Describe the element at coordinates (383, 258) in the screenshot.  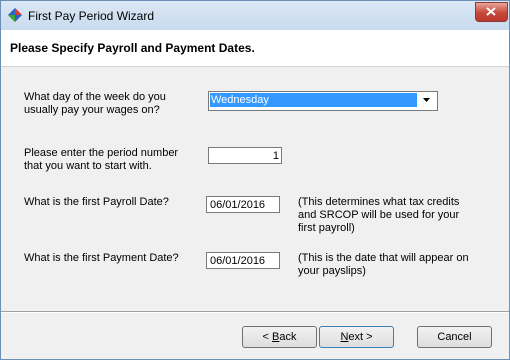
I see `payment-note-line1: (This is the date that will appear on` at that location.